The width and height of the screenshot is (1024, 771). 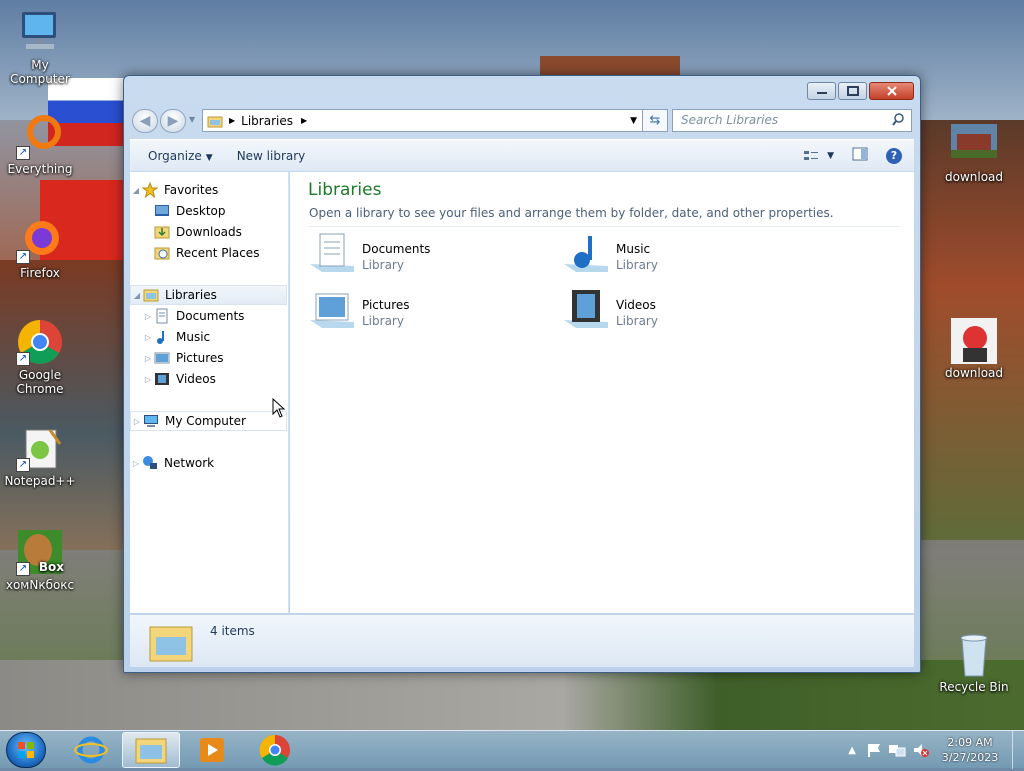 What do you see at coordinates (279, 408) in the screenshot?
I see `mouse-cursor-icon` at bounding box center [279, 408].